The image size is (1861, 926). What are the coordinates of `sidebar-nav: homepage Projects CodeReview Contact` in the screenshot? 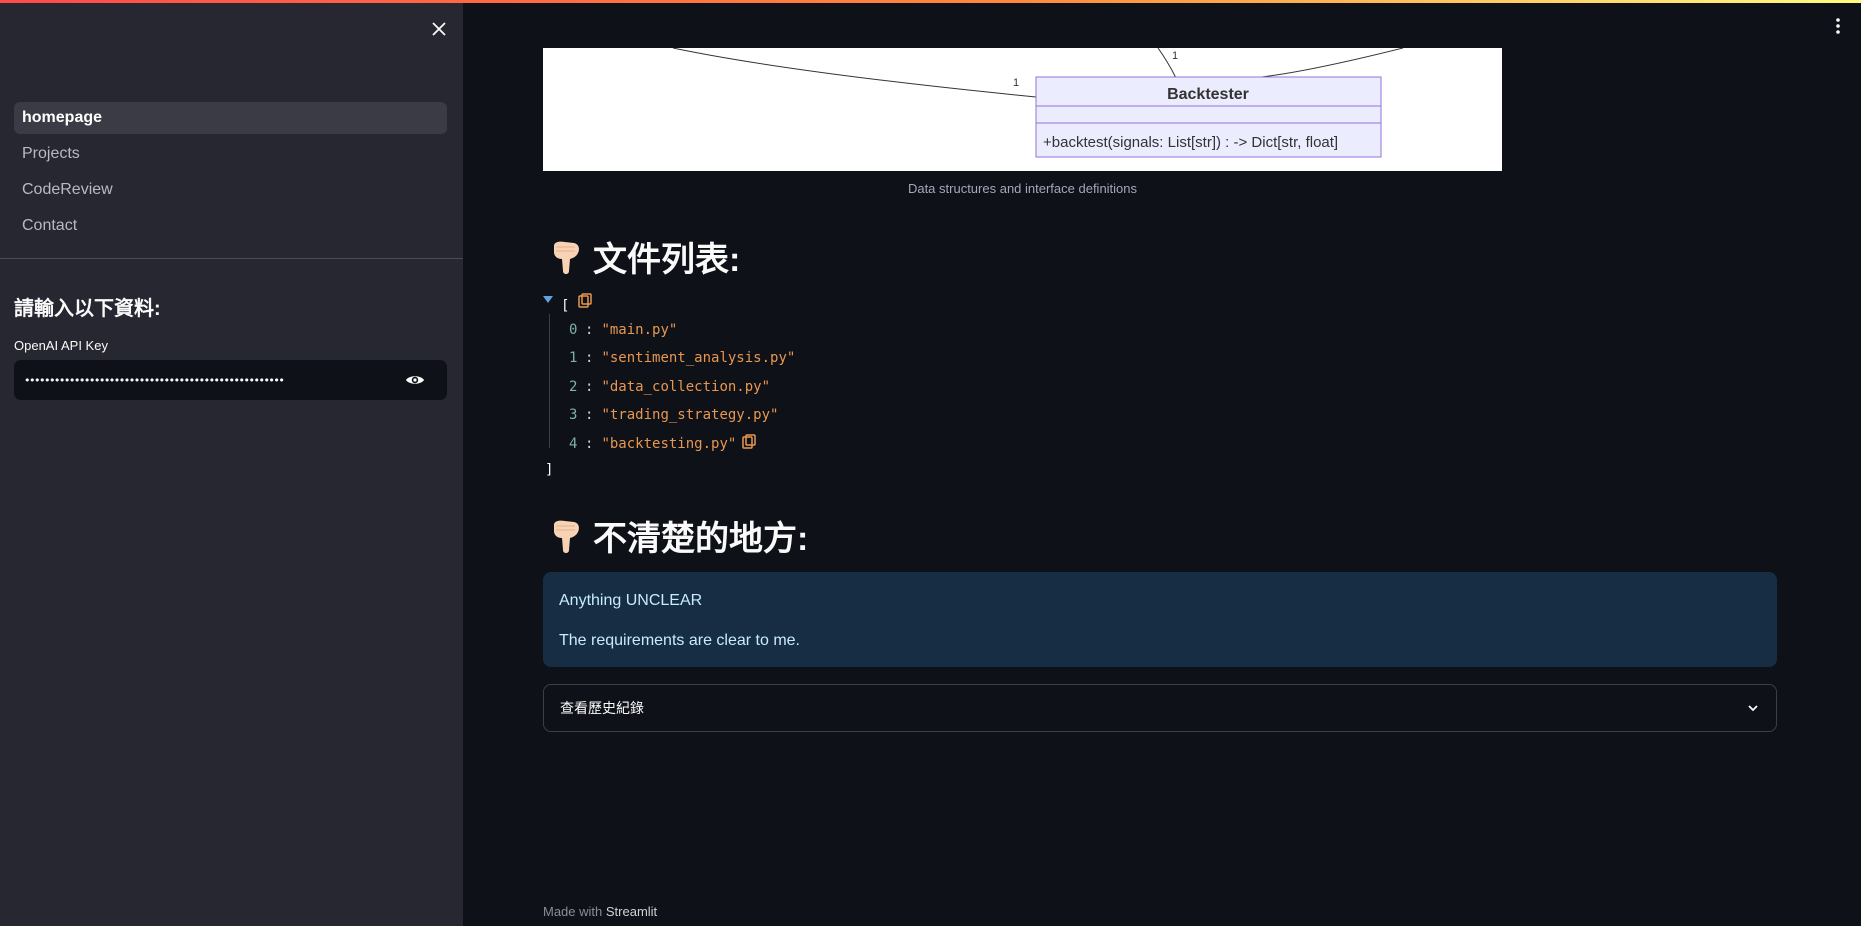 It's located at (230, 174).